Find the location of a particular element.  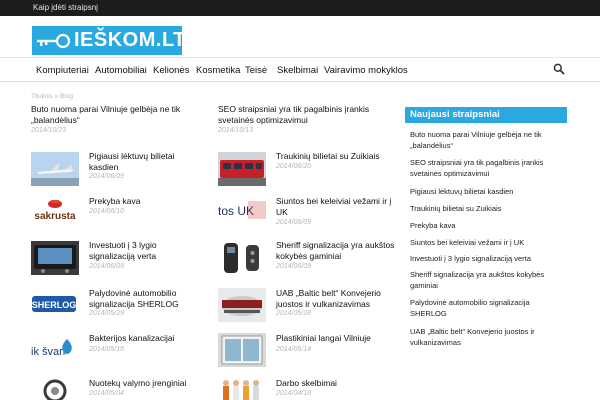

post-thumbnail-windows is located at coordinates (242, 350).